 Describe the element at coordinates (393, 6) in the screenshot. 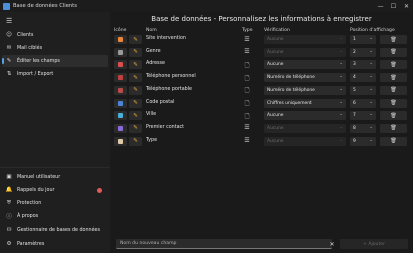

I see `maximize-button: ☐` at that location.